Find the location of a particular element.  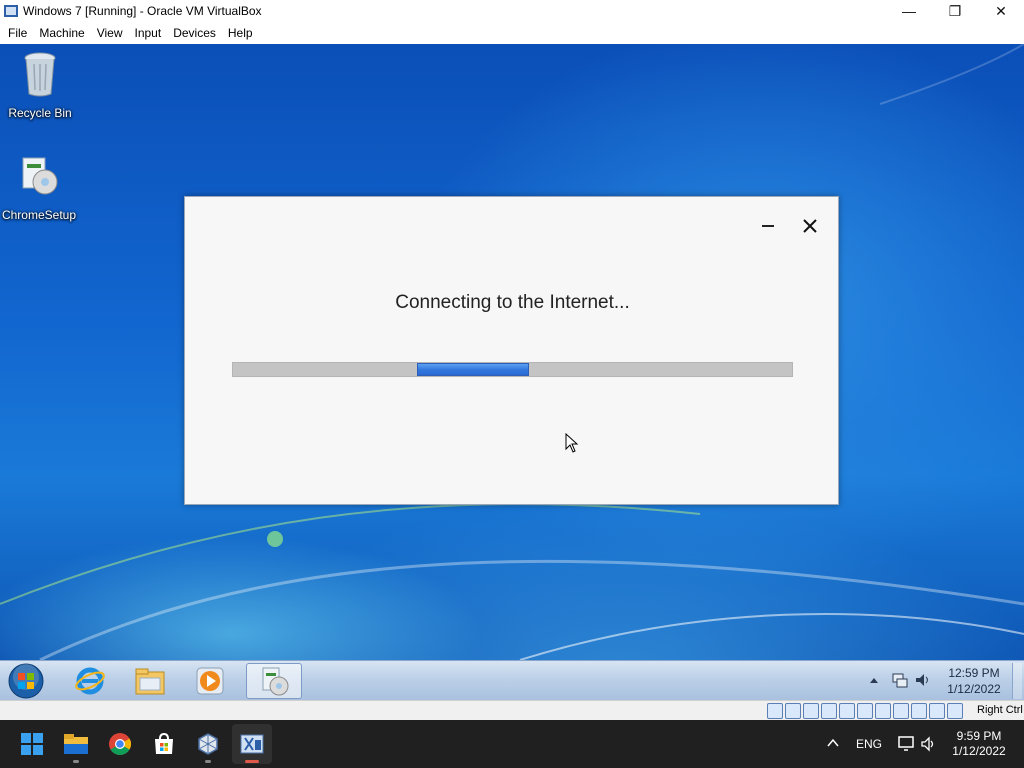

desktop-icon-label: Recycle Bin is located at coordinates (40, 113).